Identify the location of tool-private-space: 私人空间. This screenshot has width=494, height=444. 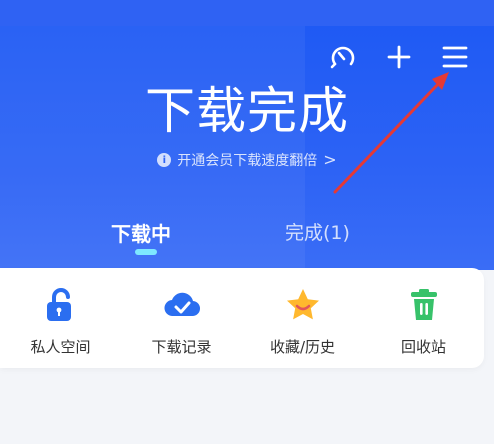
(60, 318).